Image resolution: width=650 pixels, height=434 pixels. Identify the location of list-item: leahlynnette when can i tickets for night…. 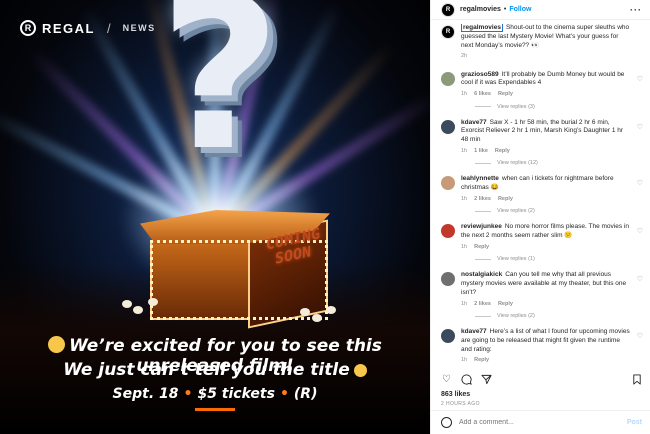
(542, 189).